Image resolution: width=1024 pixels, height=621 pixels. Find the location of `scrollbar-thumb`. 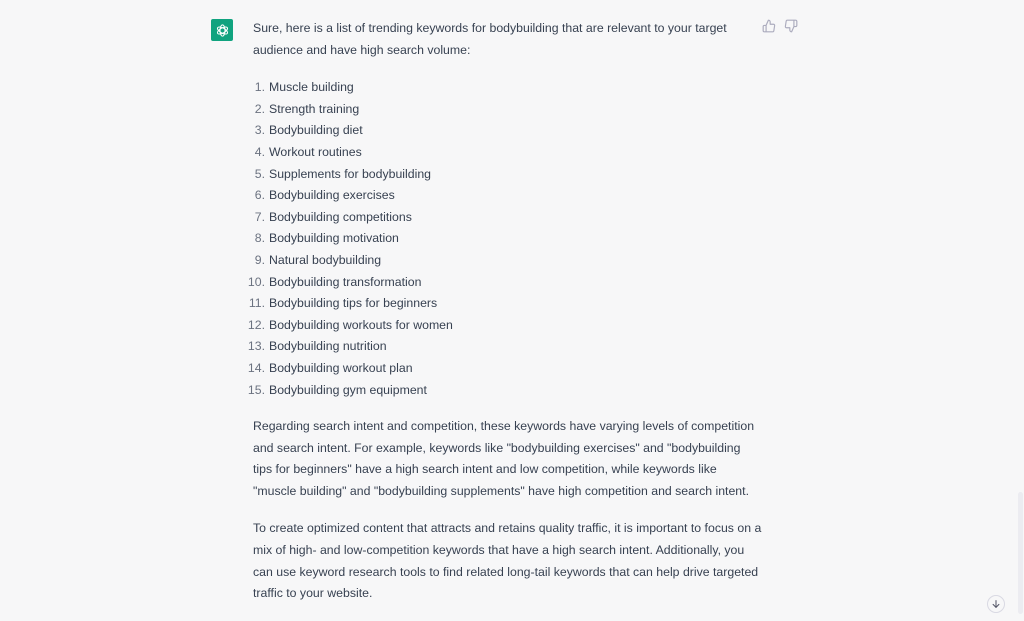

scrollbar-thumb is located at coordinates (1020, 553).